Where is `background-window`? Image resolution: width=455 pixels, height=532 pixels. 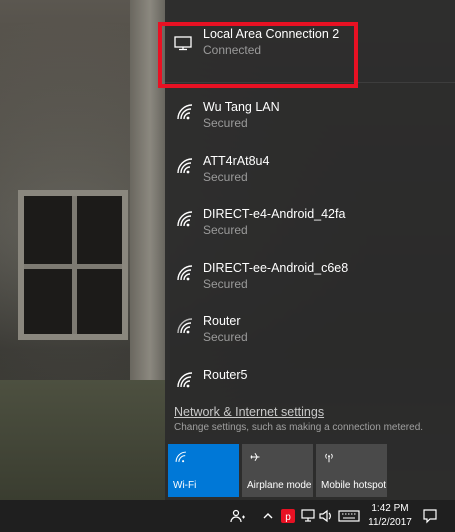
background-window is located at coordinates (73, 265).